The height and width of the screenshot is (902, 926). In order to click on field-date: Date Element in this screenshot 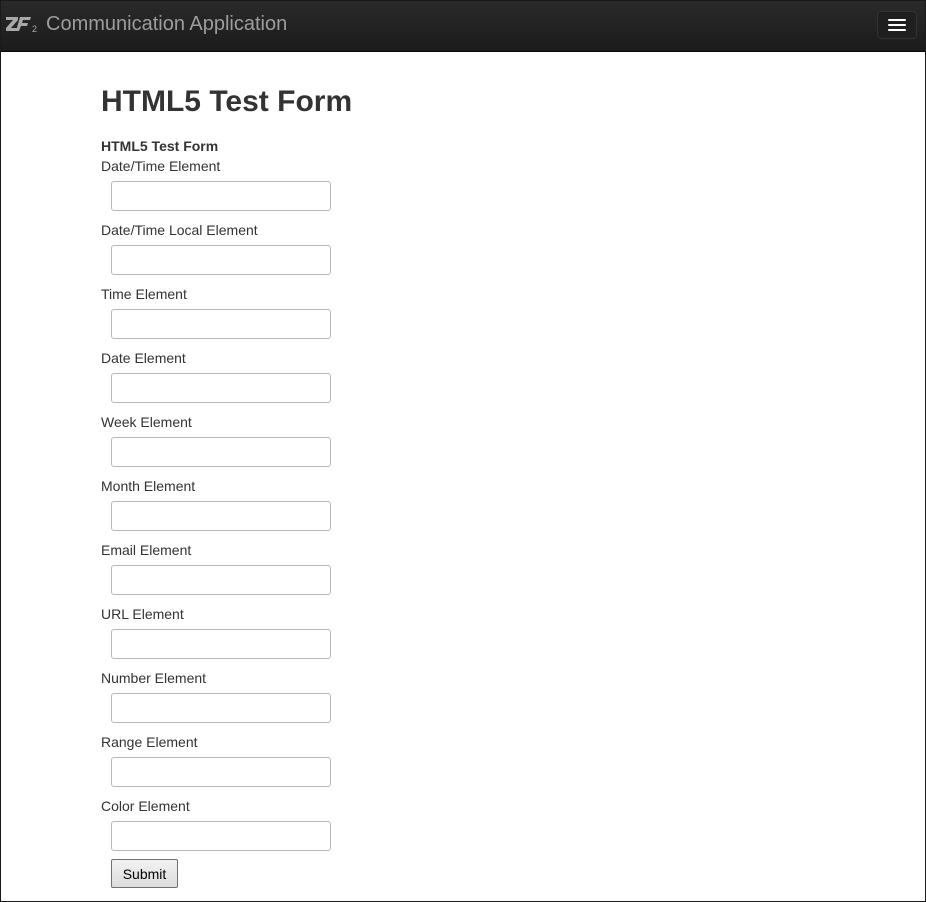, I will do `click(301, 376)`.